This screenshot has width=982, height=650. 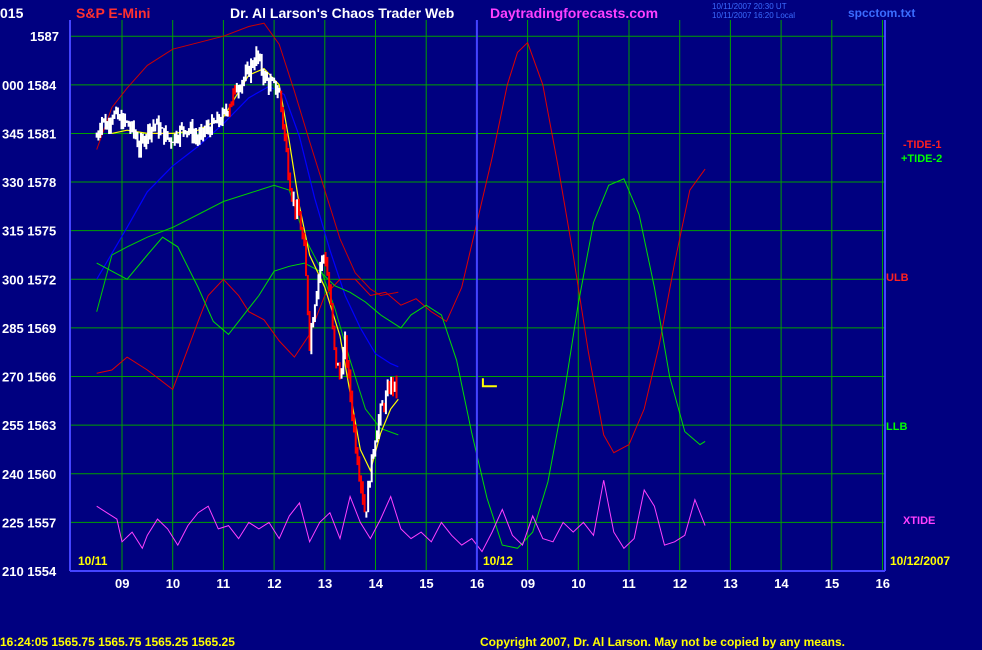 I want to click on y-tick-label: 300 1572, so click(x=29, y=279).